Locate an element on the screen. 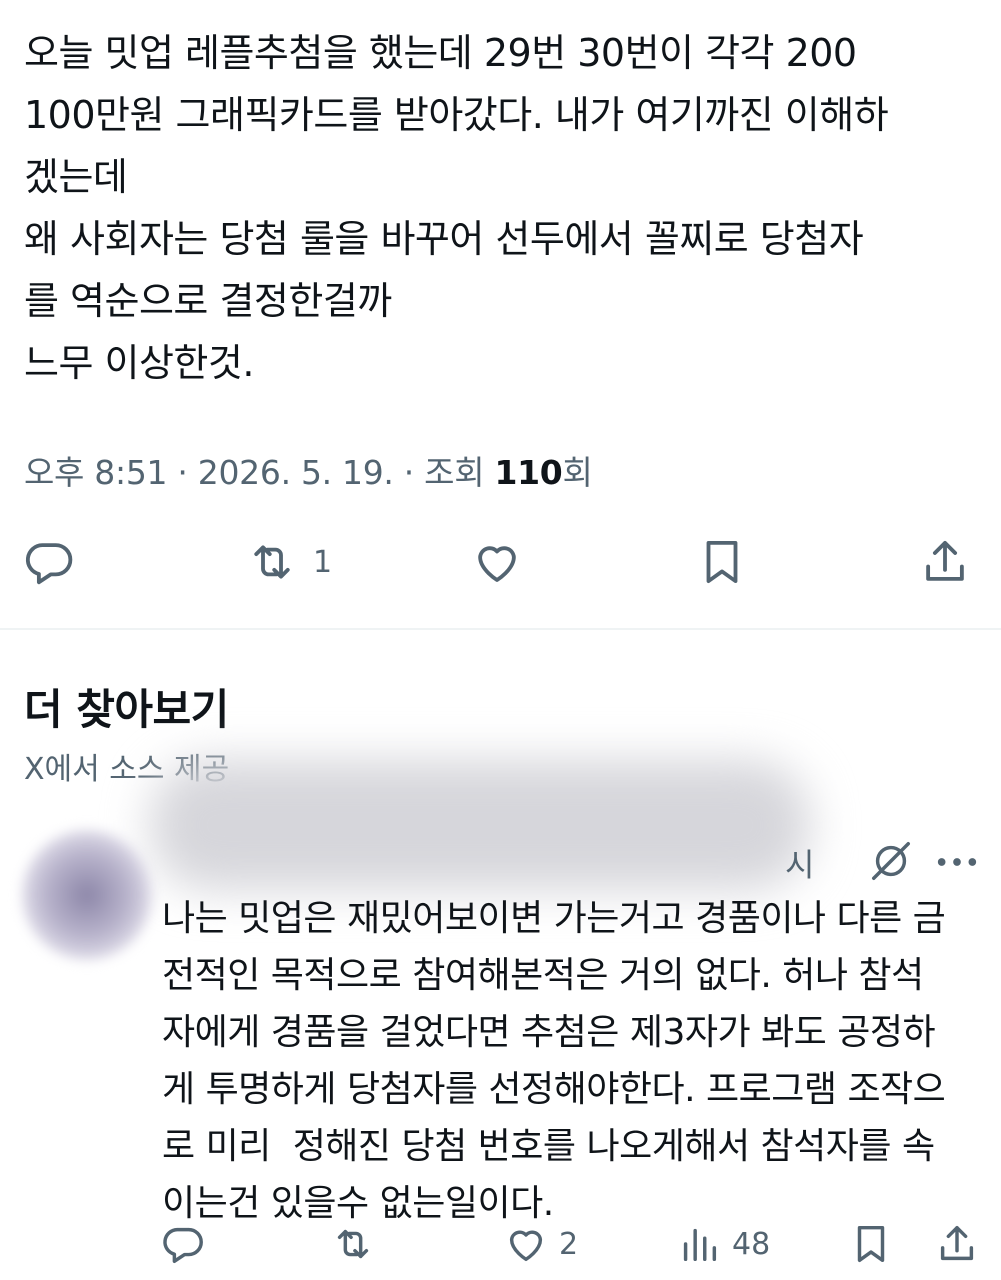 Image resolution: width=1001 pixels, height=1280 pixels. reply-timestamp: 시 is located at coordinates (800, 865).